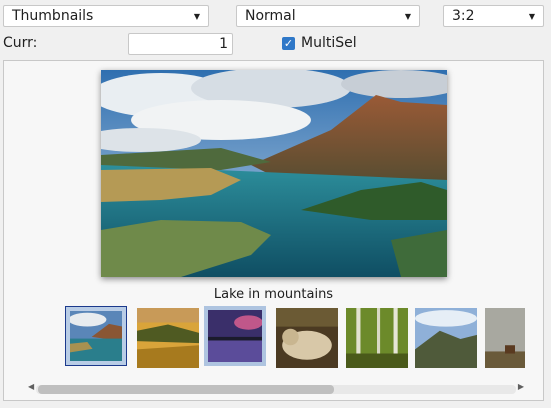 The image size is (551, 408). Describe the element at coordinates (463, 16) in the screenshot. I see `aspect-ratio-value: 3:2` at that location.